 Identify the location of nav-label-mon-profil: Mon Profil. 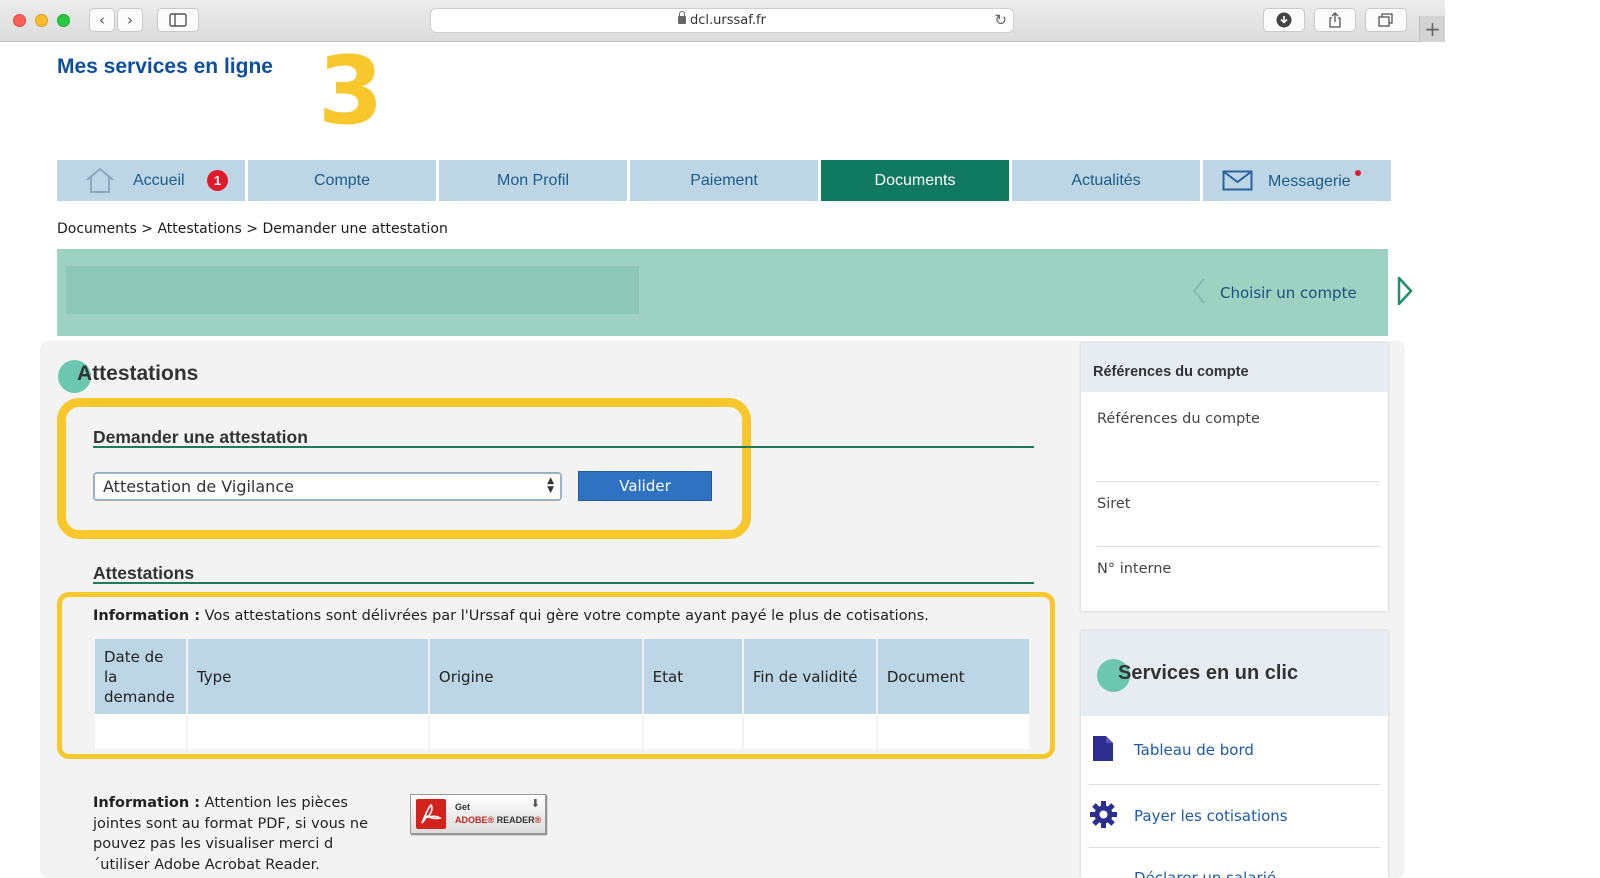
(533, 180).